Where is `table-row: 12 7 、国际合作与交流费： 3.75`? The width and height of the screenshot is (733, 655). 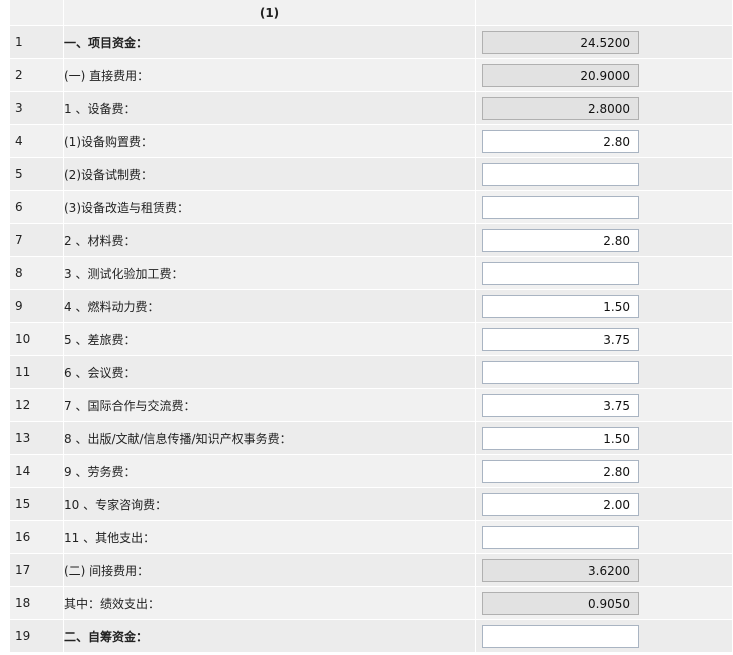 table-row: 12 7 、国际合作与交流费： 3.75 is located at coordinates (371, 405).